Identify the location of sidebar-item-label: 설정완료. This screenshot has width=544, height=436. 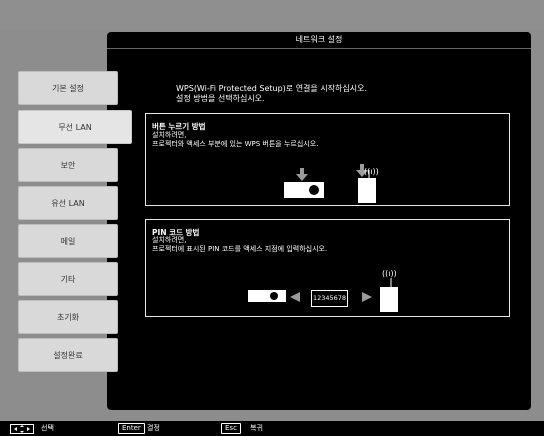
(68, 355).